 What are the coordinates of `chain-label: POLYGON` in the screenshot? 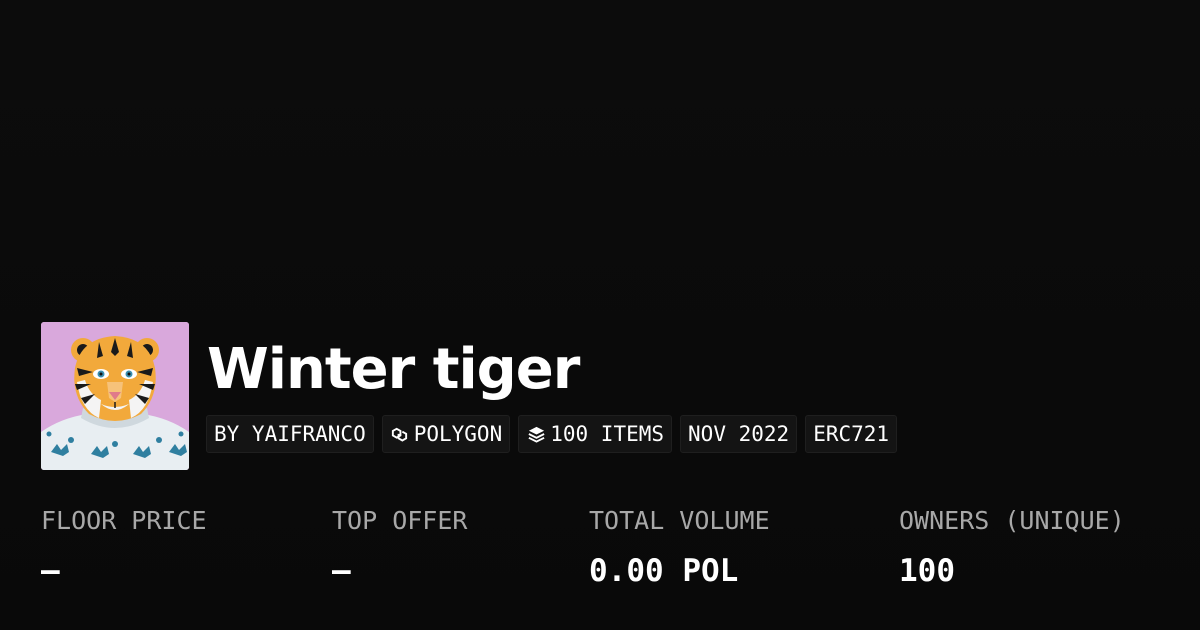 It's located at (458, 434).